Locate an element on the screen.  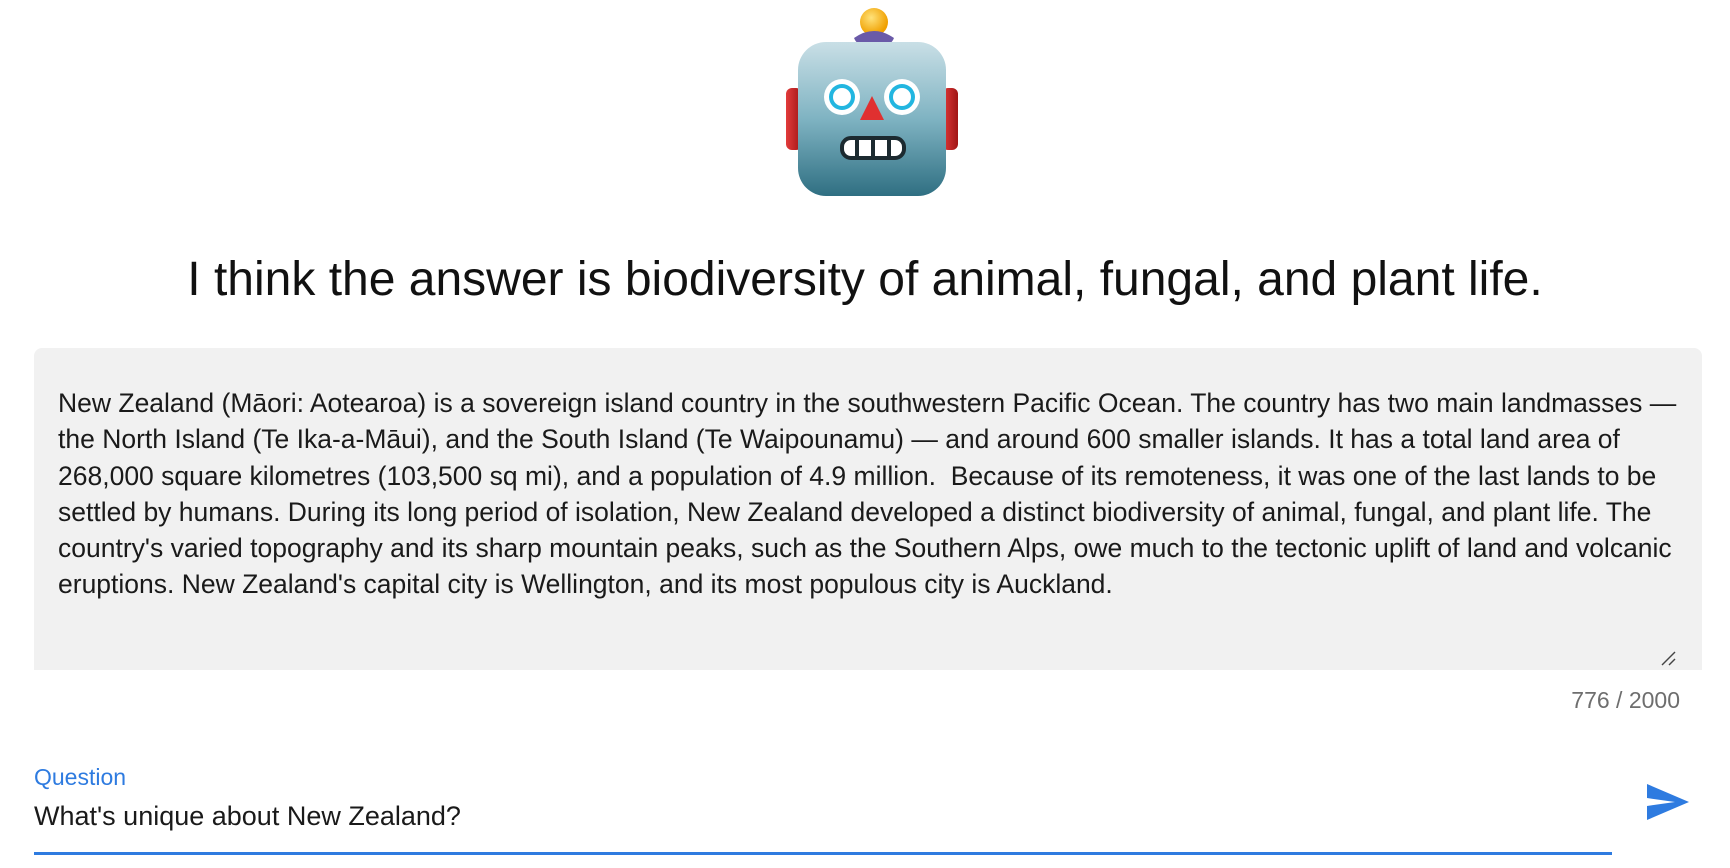
robot-face-icon is located at coordinates (870, 100).